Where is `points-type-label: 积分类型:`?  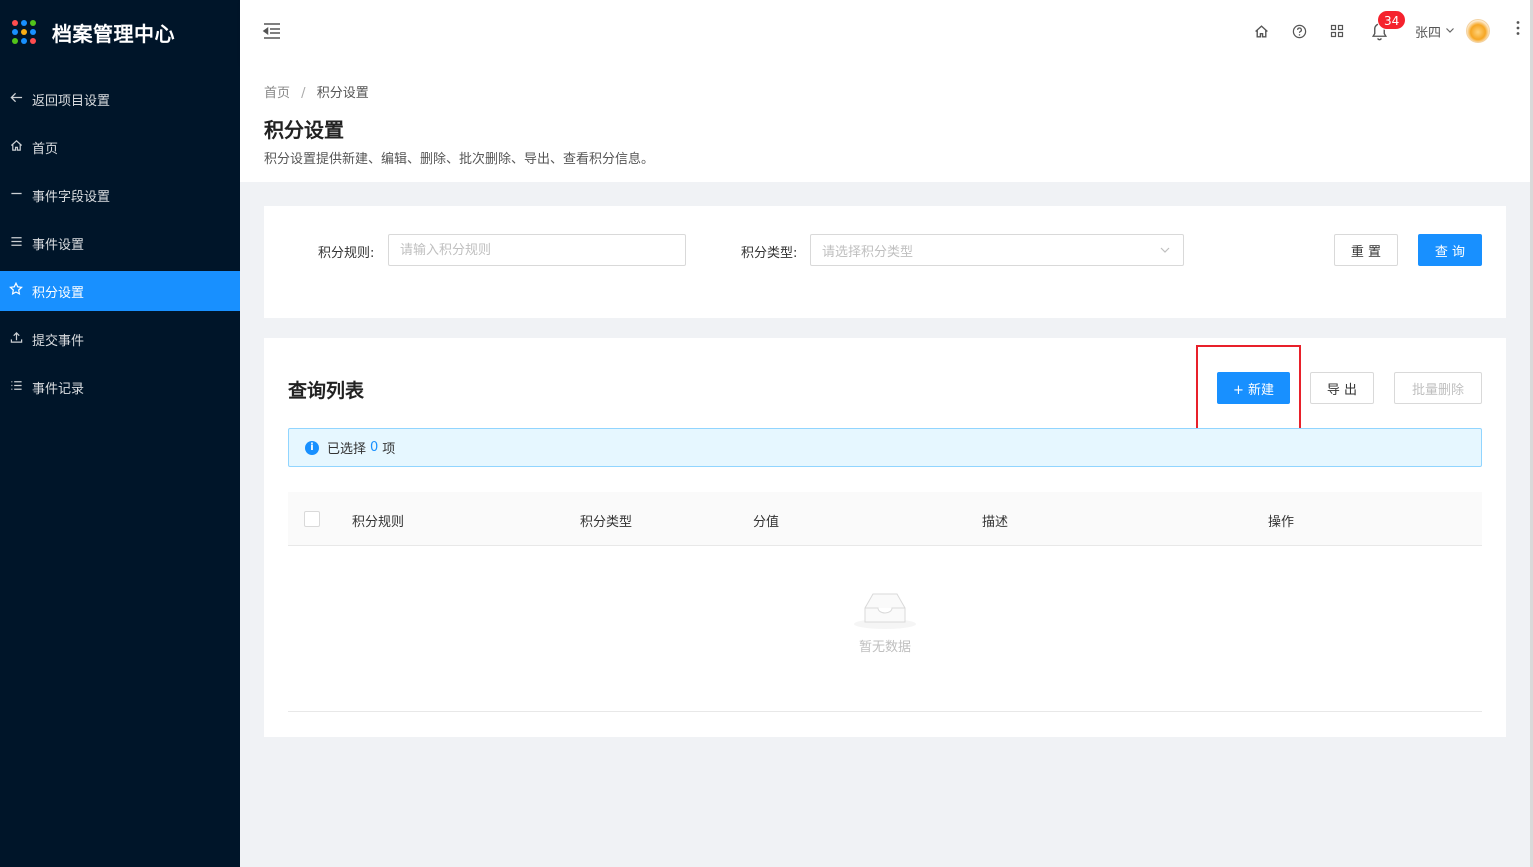
points-type-label: 积分类型: is located at coordinates (769, 253).